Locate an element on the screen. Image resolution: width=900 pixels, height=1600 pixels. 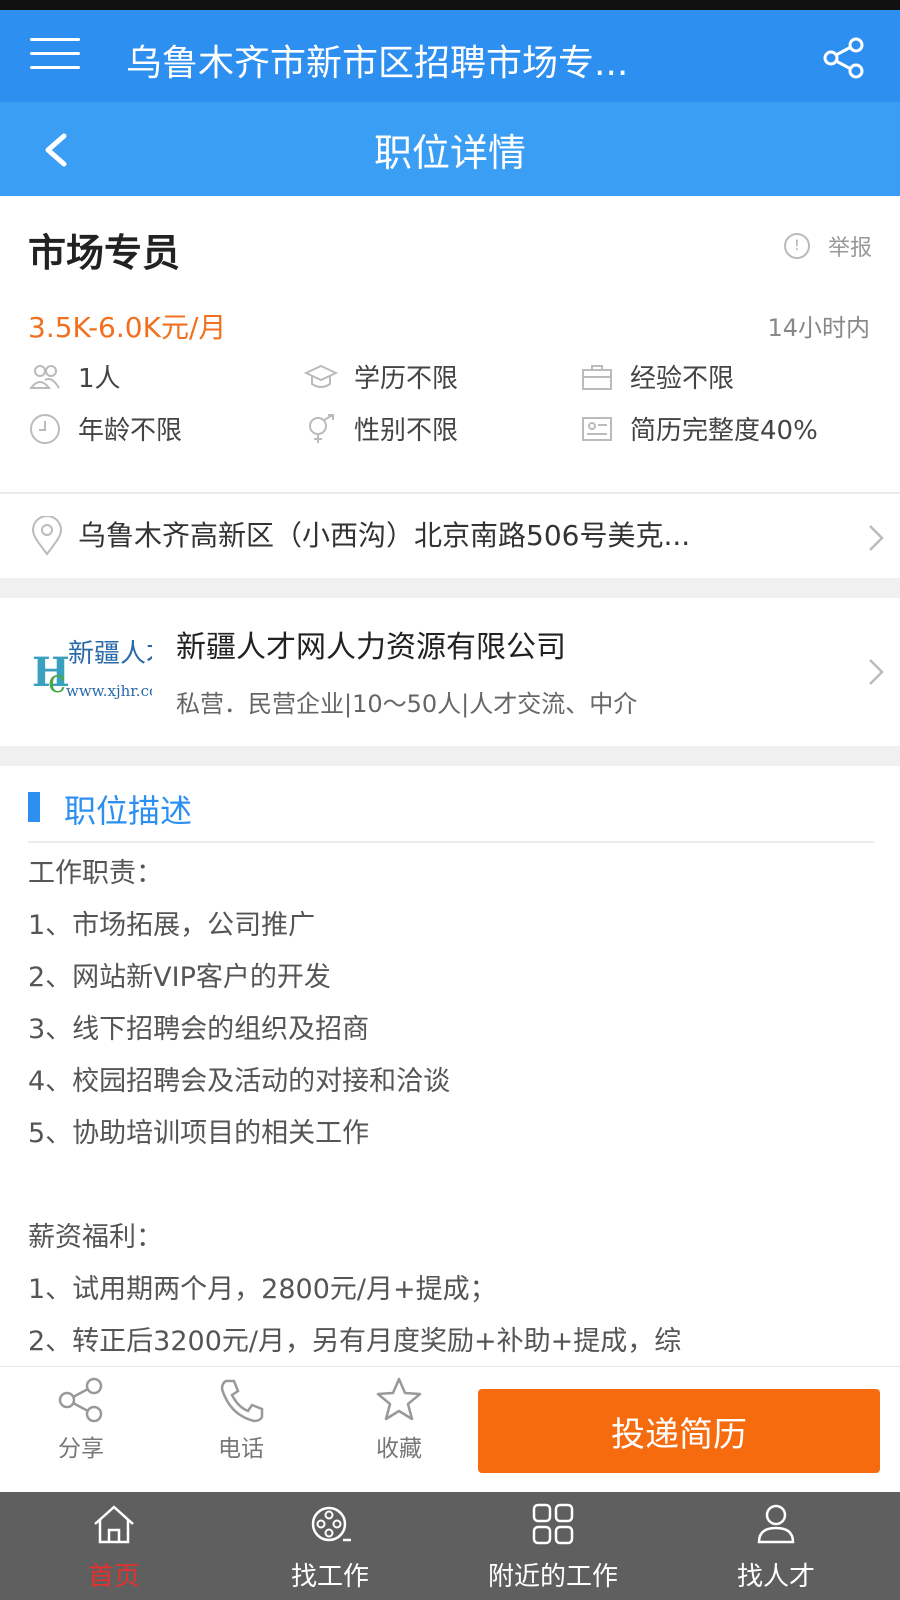
phone-label: 电话 is located at coordinates (241, 1449).